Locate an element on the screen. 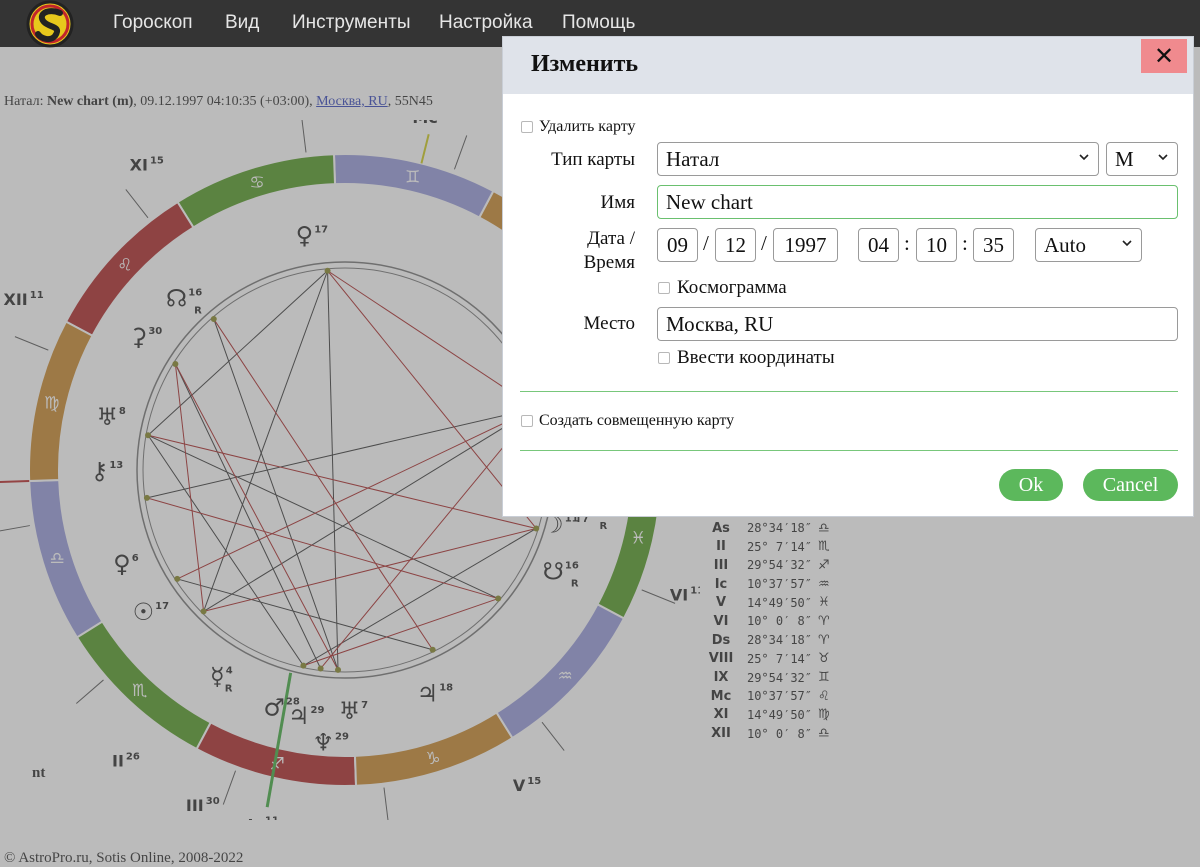  close-icon: ✕ is located at coordinates (1164, 56).